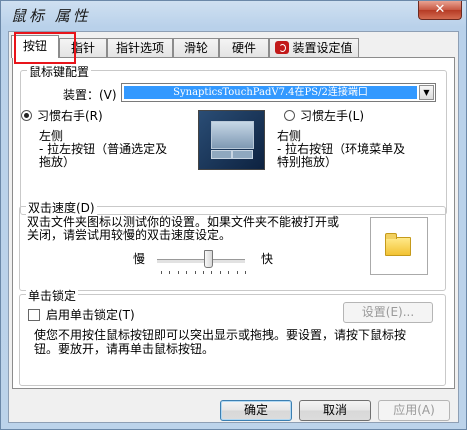 This screenshot has height=430, width=467. I want to click on left-desc-line2: 拖放）, so click(57, 162).